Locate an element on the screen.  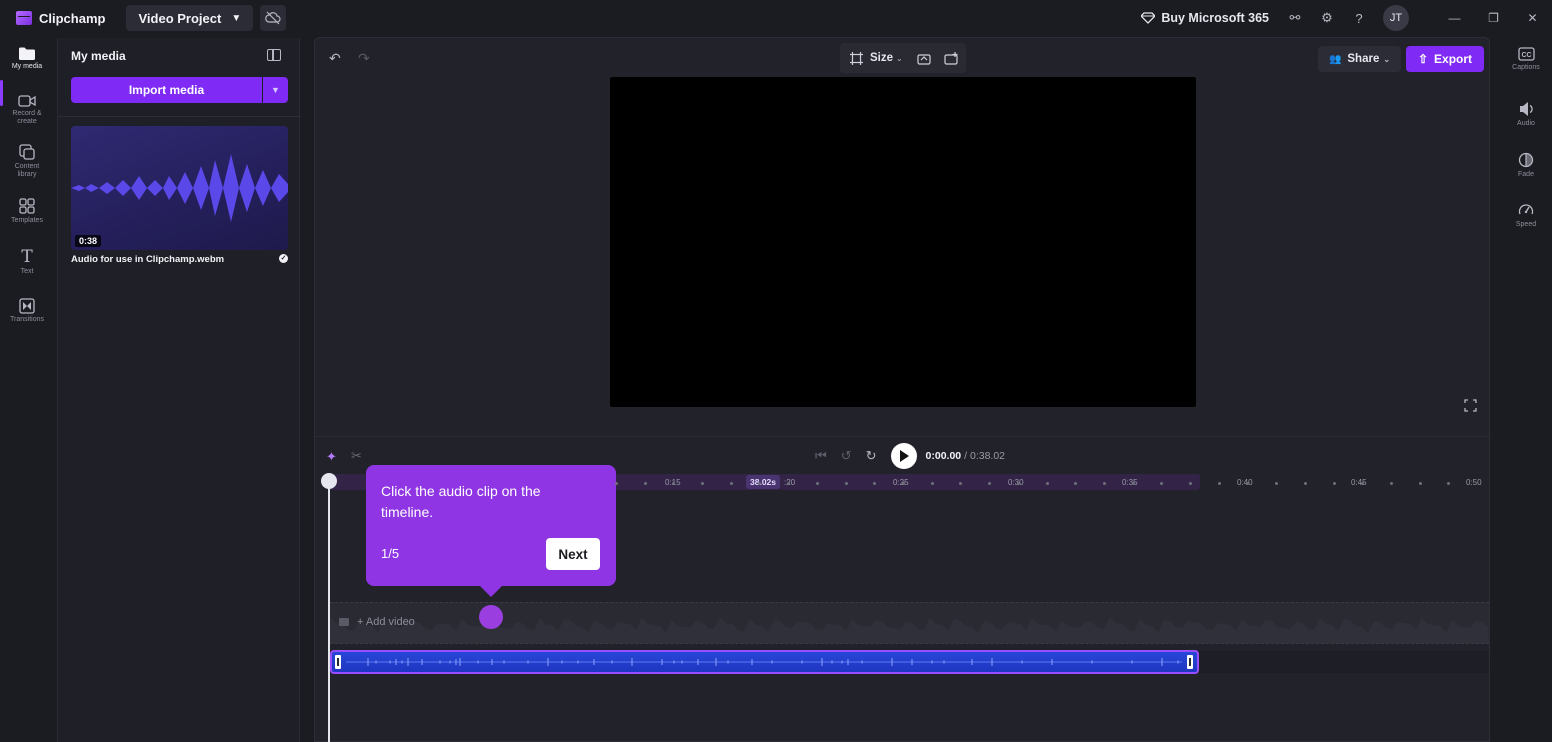
rail-item-captions: CC Captions is located at coordinates (1526, 59).